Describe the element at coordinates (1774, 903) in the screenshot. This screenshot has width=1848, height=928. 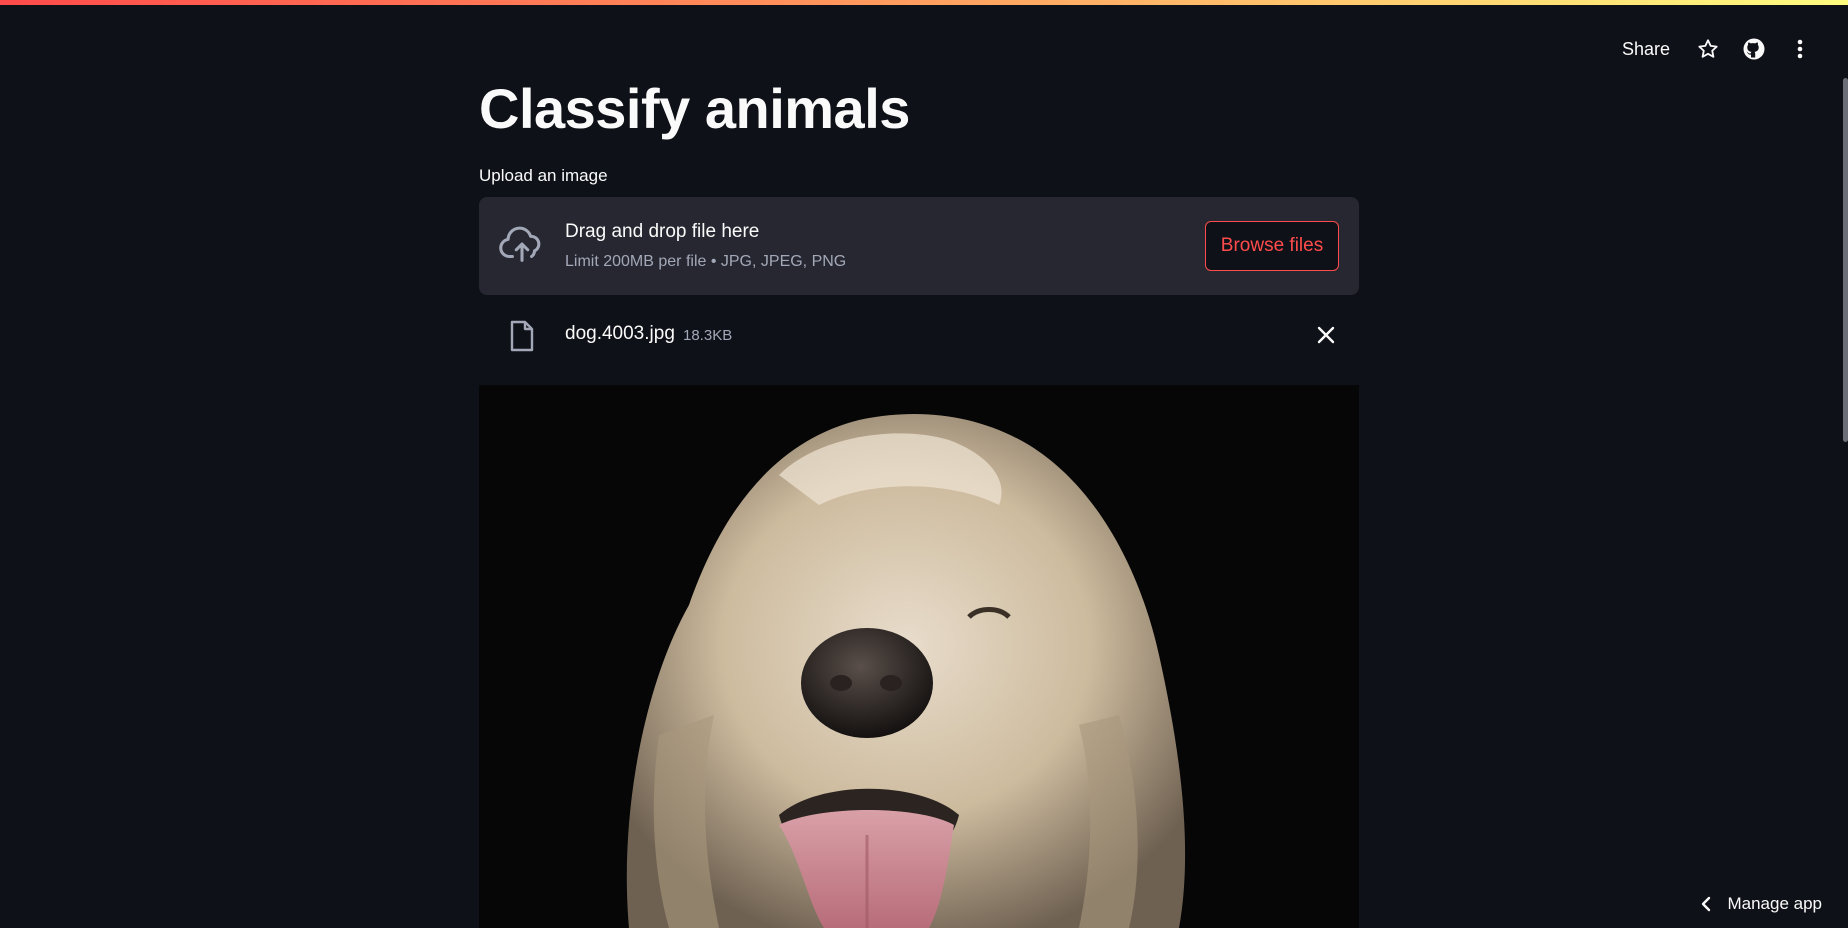
I see `manage-app-label: Manage app` at that location.